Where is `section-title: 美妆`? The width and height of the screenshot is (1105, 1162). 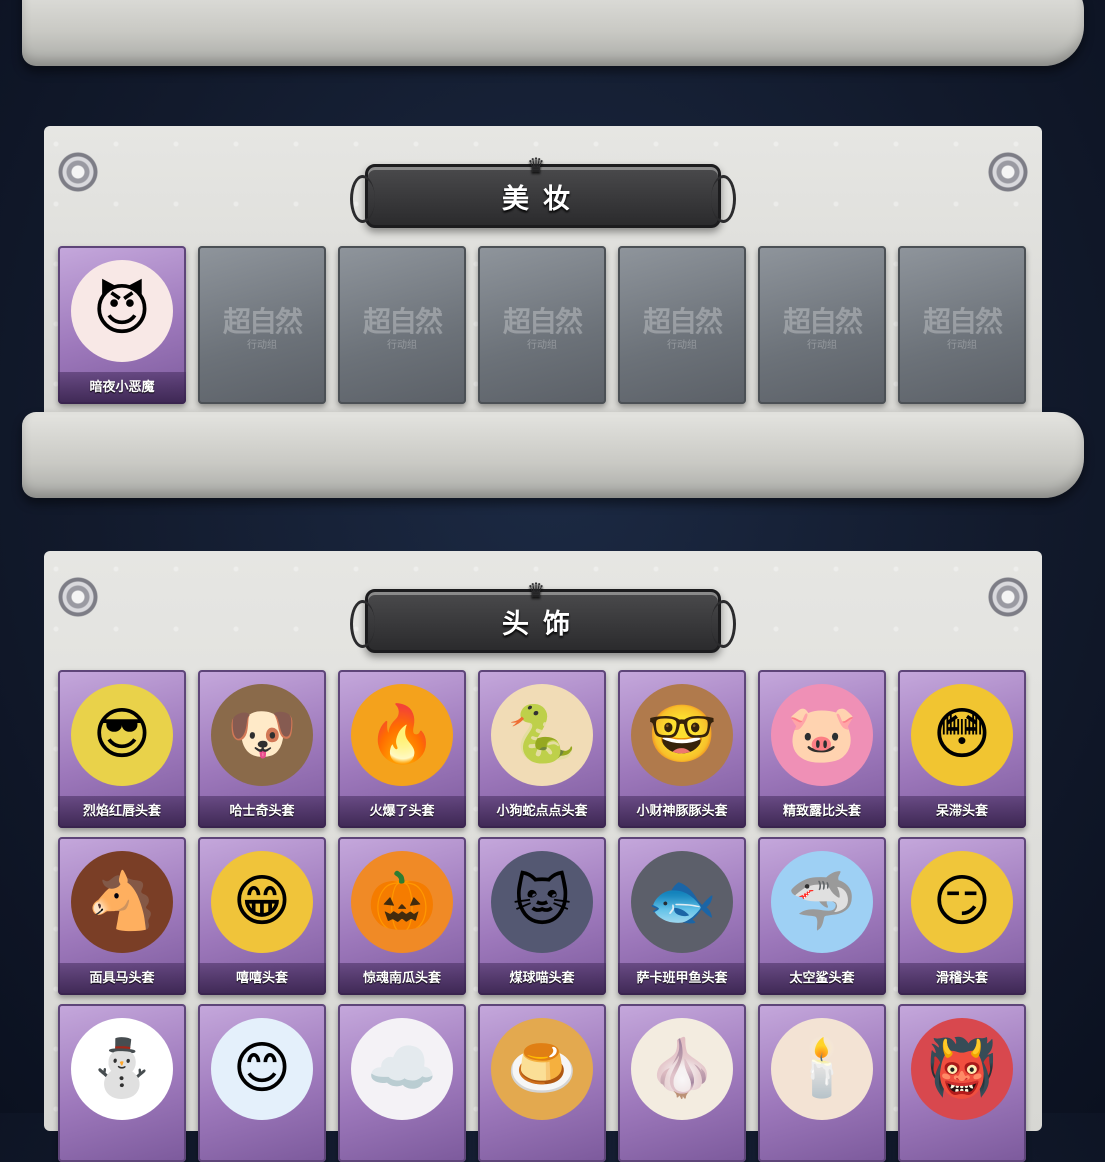
section-title: 美妆 is located at coordinates (543, 199).